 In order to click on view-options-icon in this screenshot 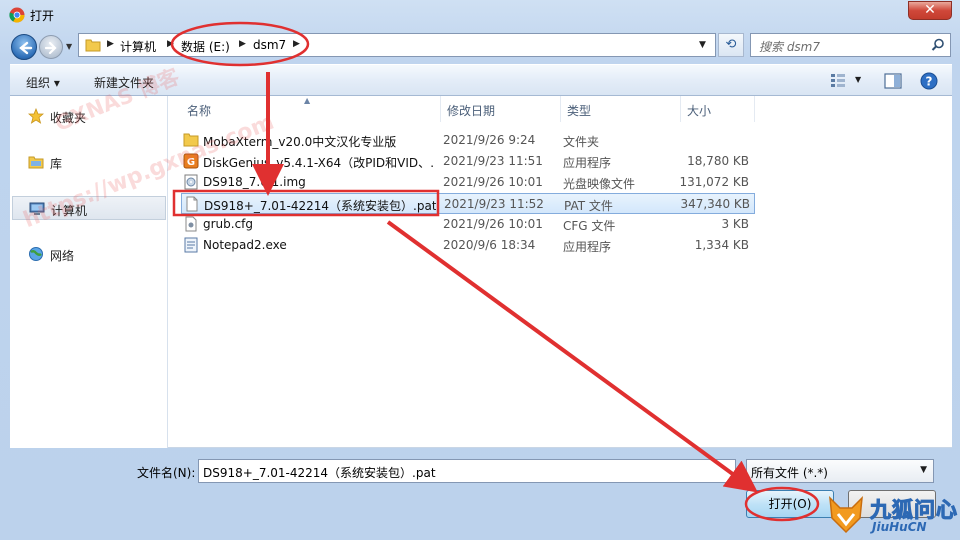, I will do `click(838, 80)`.